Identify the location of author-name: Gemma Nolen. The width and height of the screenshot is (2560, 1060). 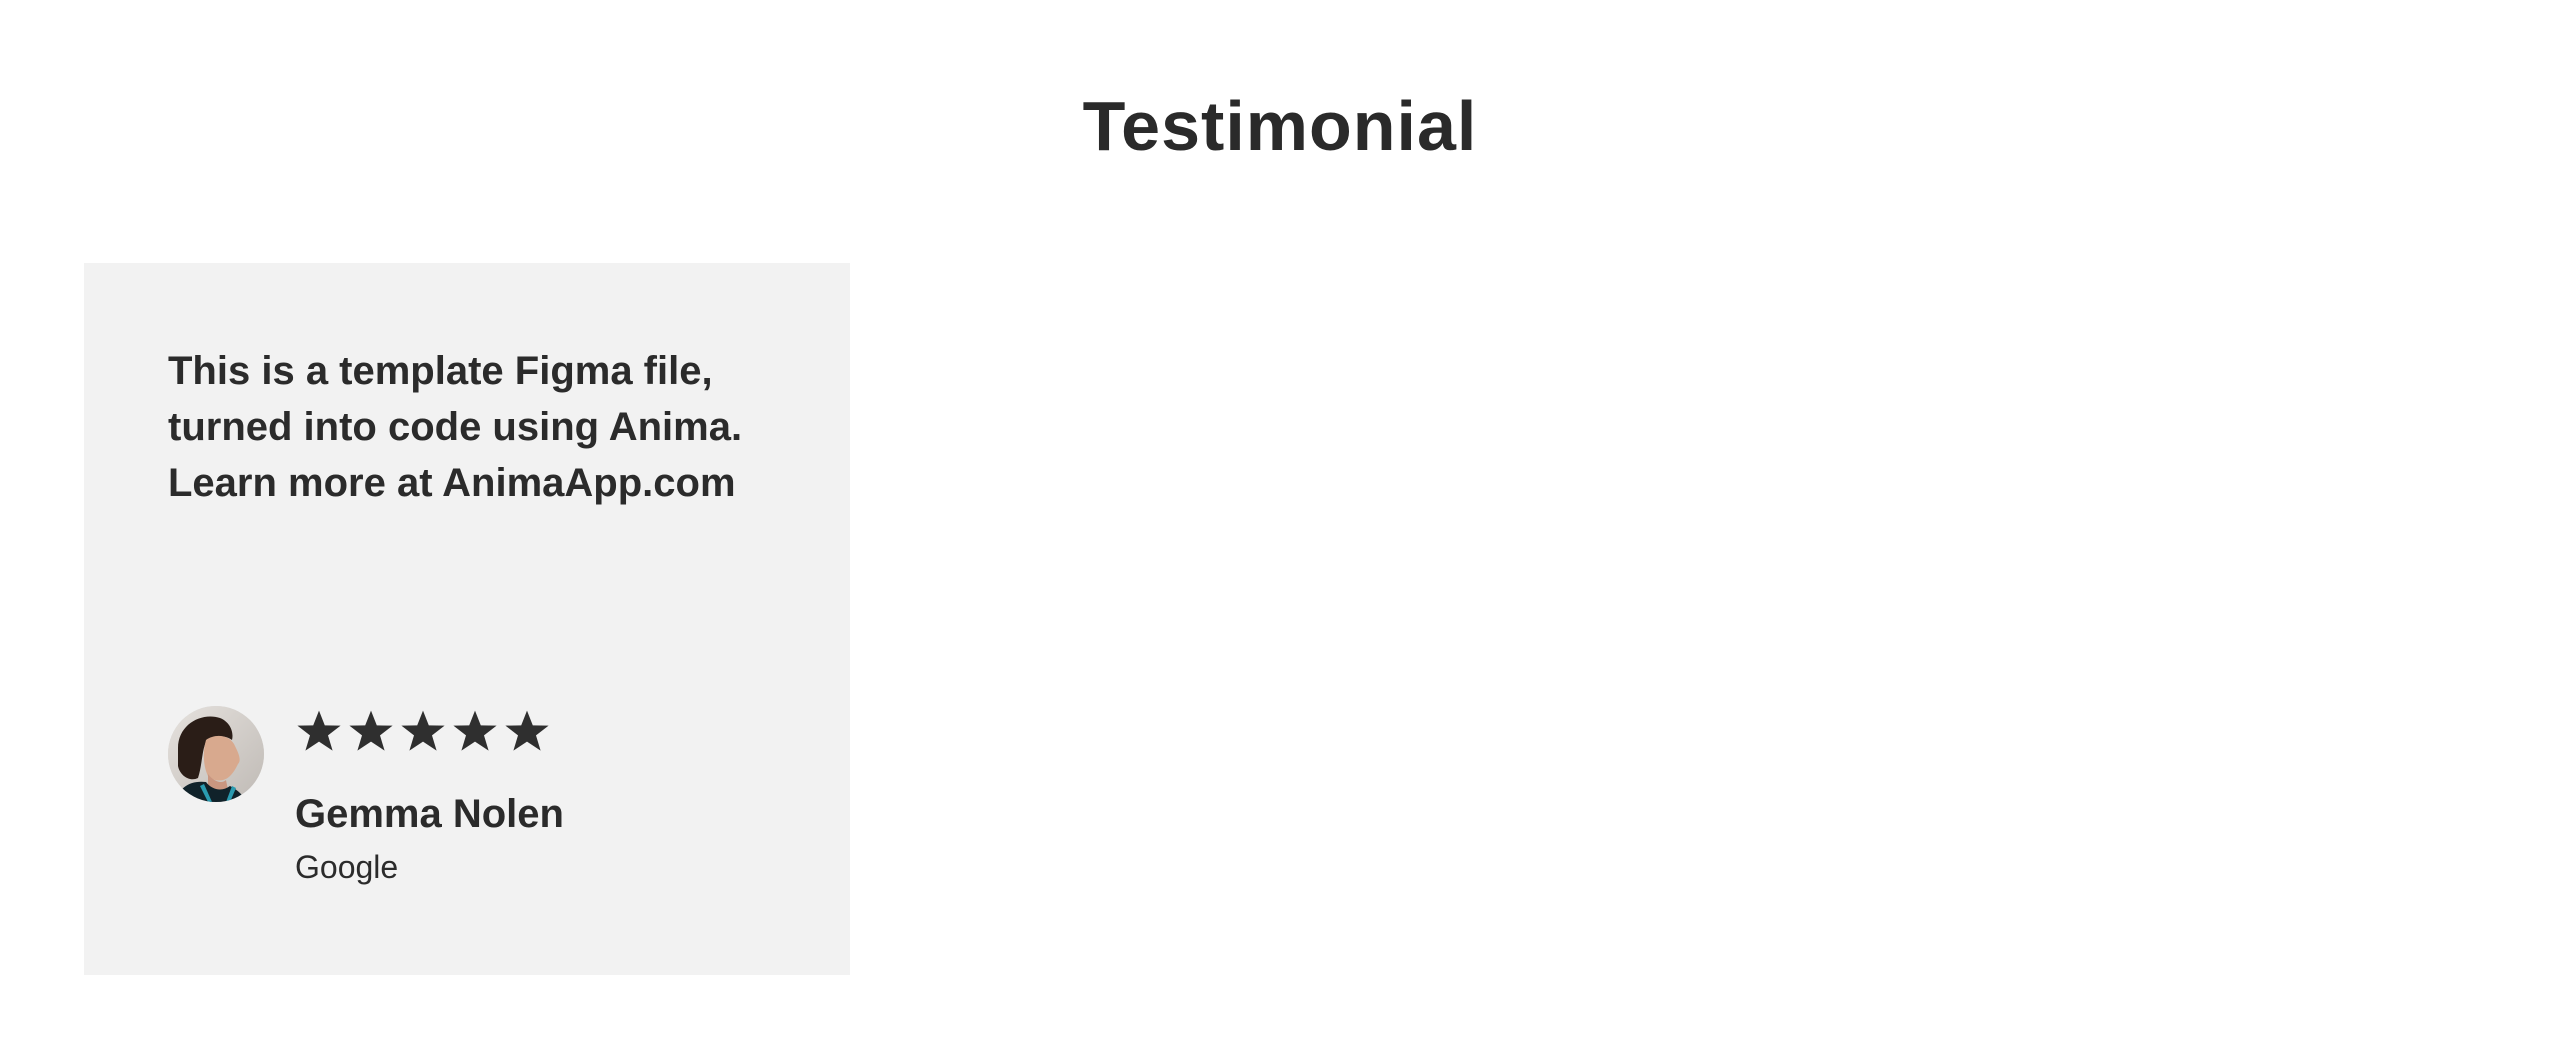
(429, 814).